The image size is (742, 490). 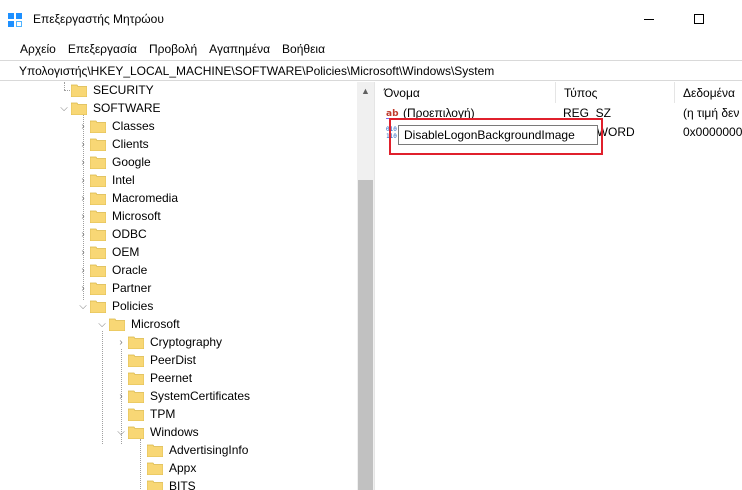 I want to click on tree-item: ⌵ Policies, so click(x=115, y=306).